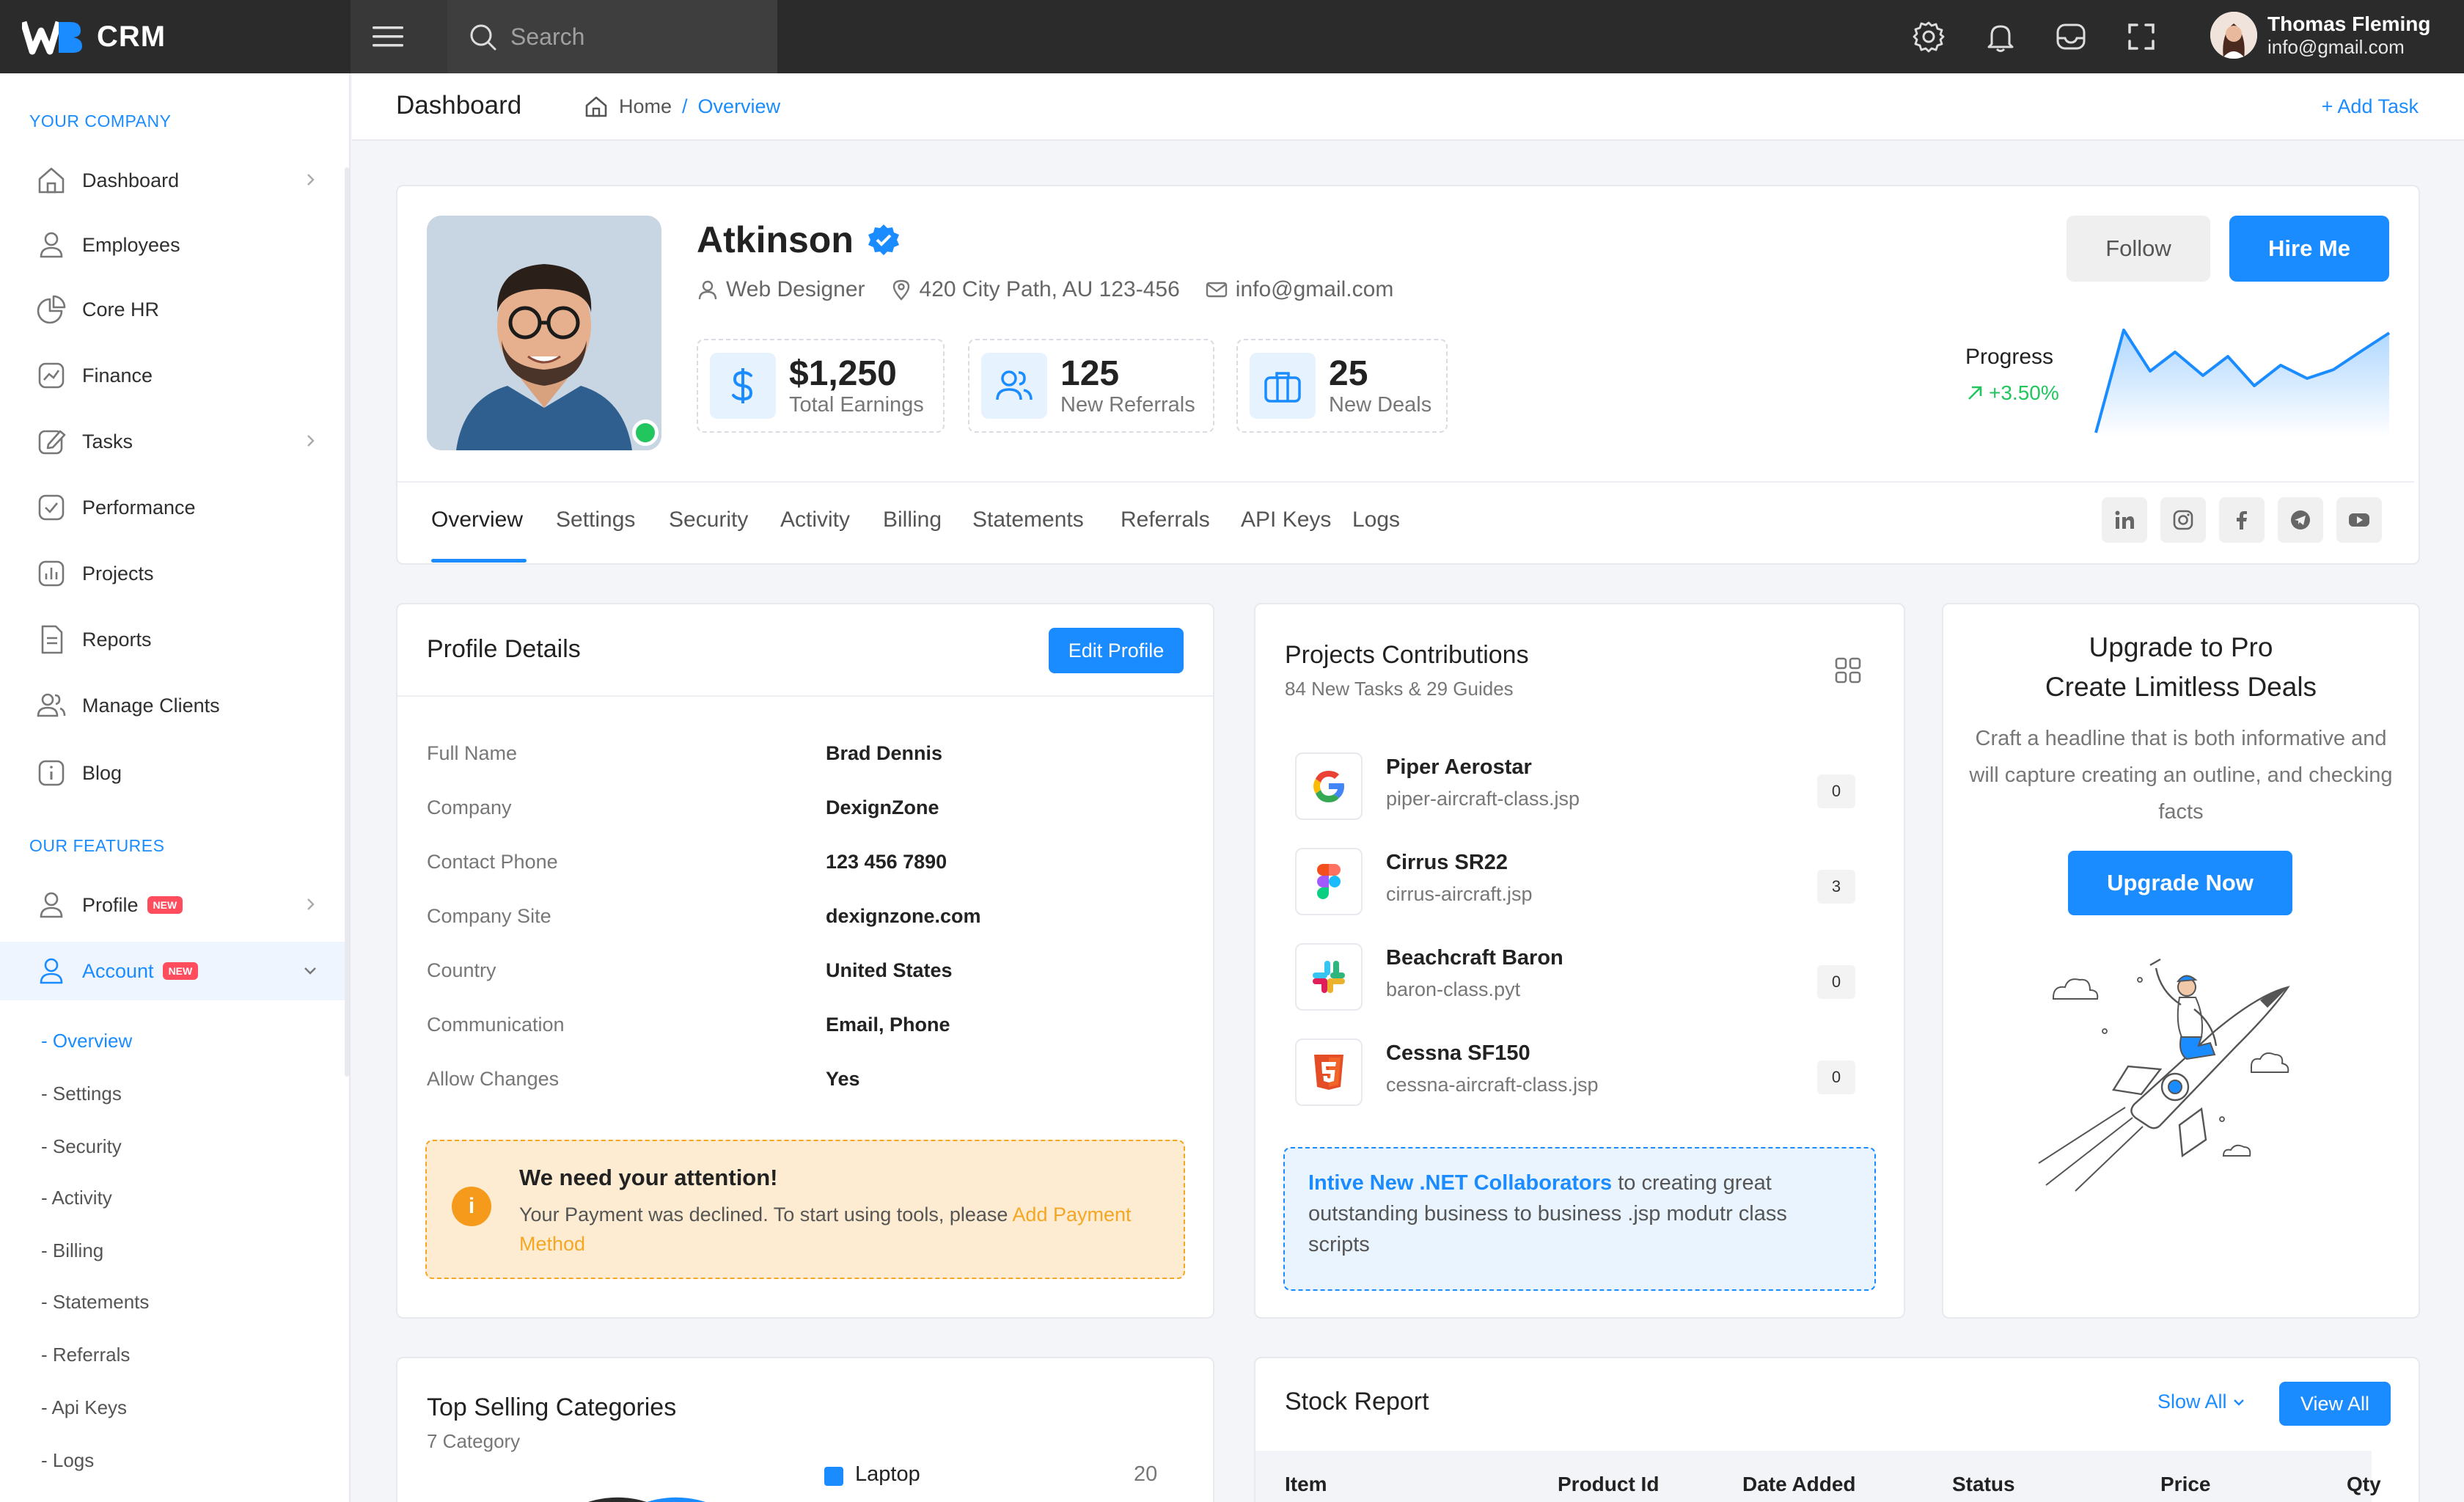 This screenshot has height=1502, width=2464. Describe the element at coordinates (1165, 520) in the screenshot. I see `tab-referrals: Referrals` at that location.